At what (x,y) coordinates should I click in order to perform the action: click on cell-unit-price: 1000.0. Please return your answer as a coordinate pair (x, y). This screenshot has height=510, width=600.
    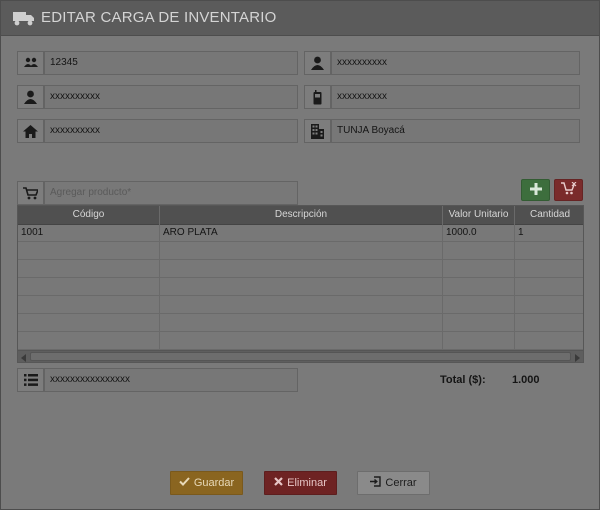
    Looking at the image, I should click on (479, 233).